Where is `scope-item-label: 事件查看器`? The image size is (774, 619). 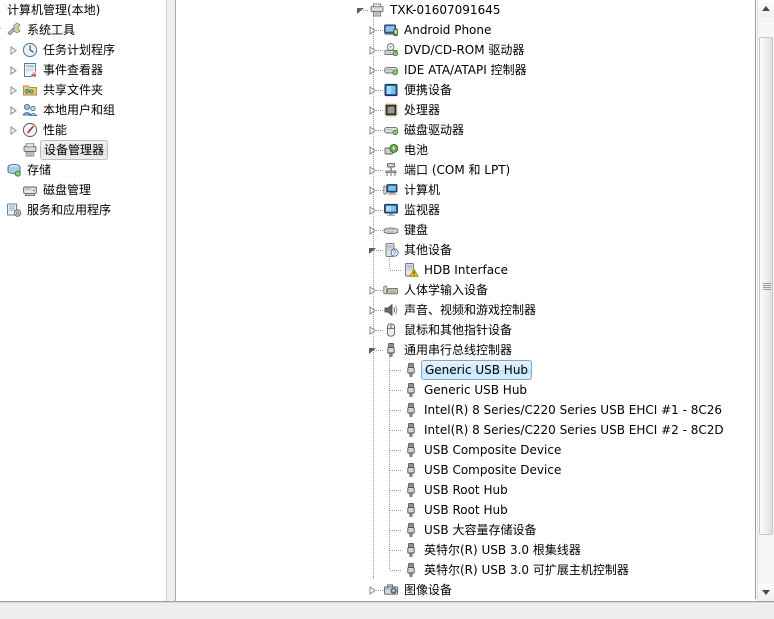
scope-item-label: 事件查看器 is located at coordinates (73, 70).